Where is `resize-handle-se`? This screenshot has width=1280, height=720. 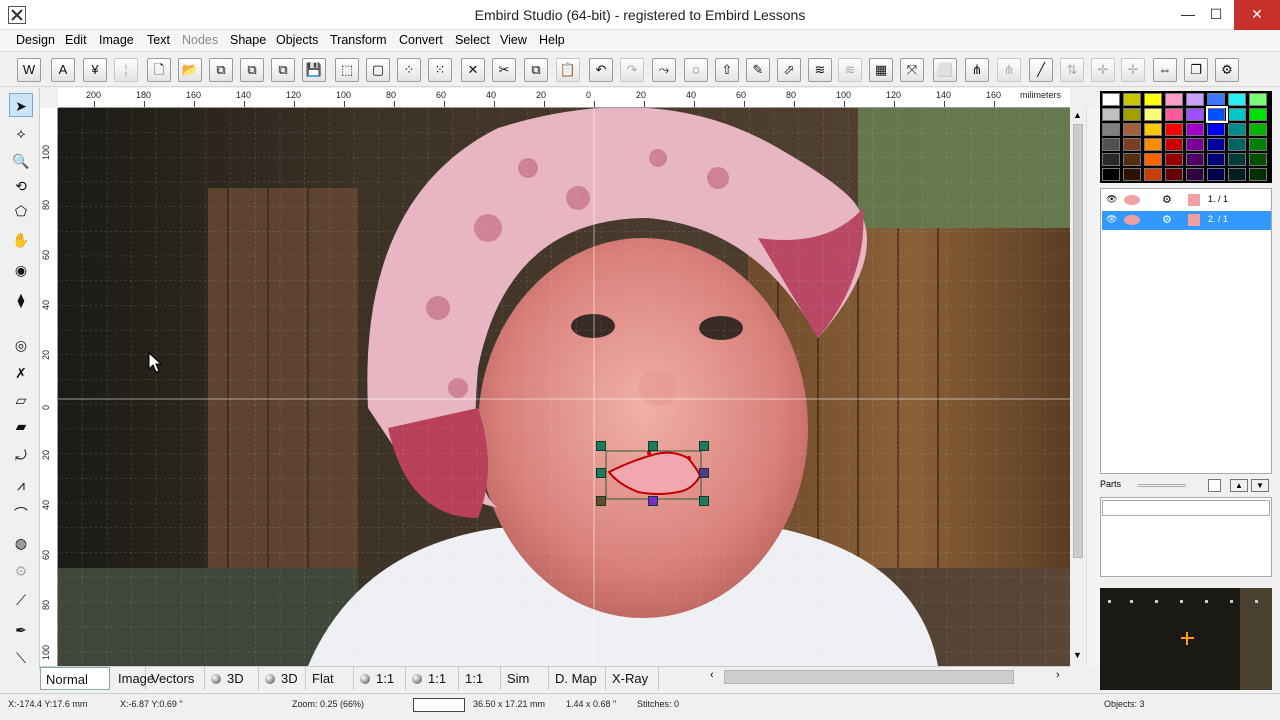
resize-handle-se is located at coordinates (704, 501).